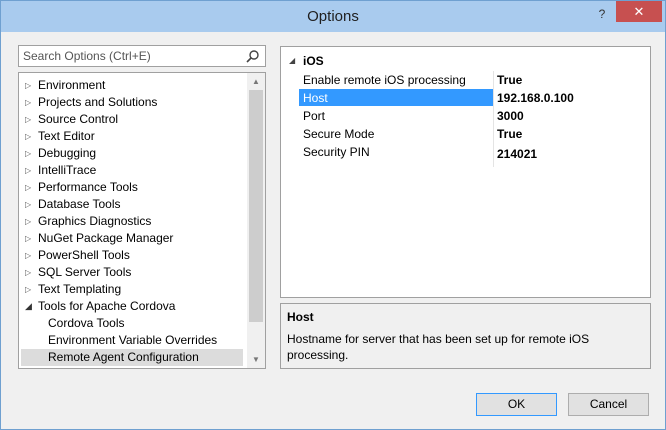  I want to click on property-row-port: Port 3000, so click(465, 116).